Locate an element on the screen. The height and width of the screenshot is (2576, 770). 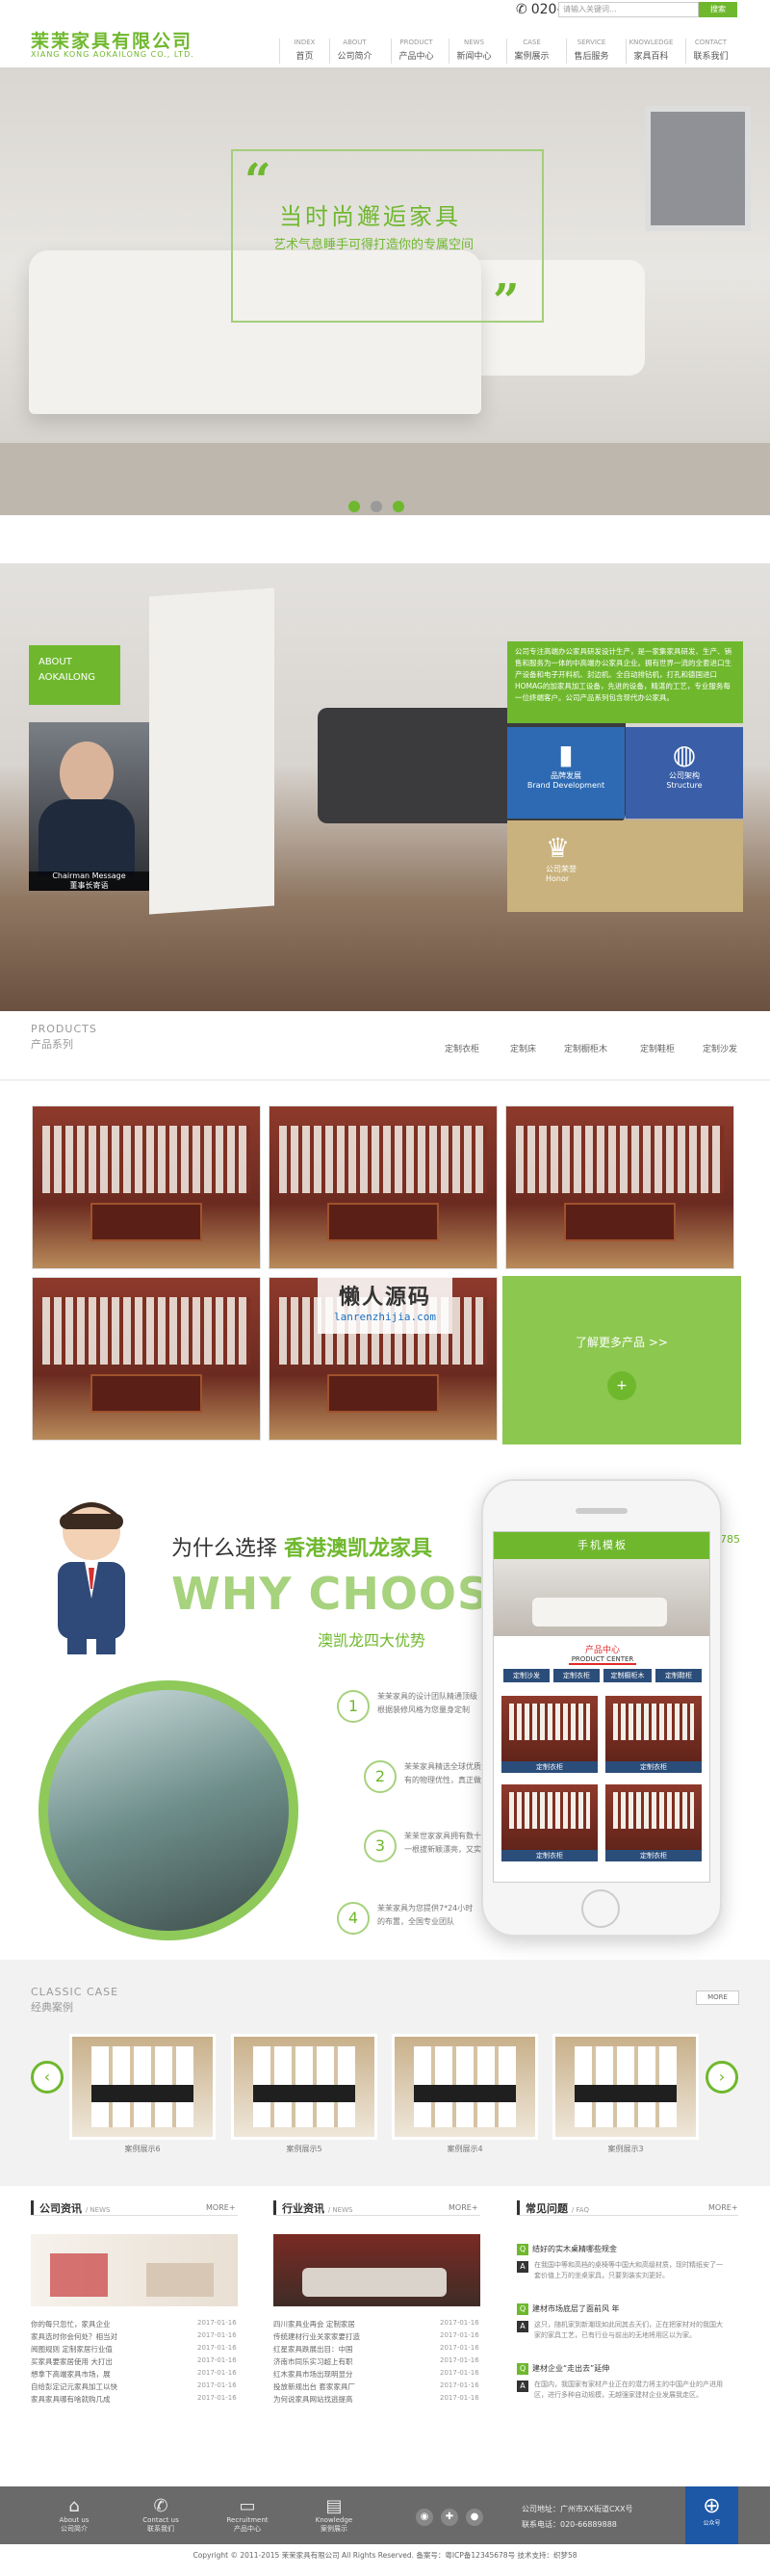
footer-link-cases: ▤ Knowledge 案例展示 is located at coordinates (334, 2515).